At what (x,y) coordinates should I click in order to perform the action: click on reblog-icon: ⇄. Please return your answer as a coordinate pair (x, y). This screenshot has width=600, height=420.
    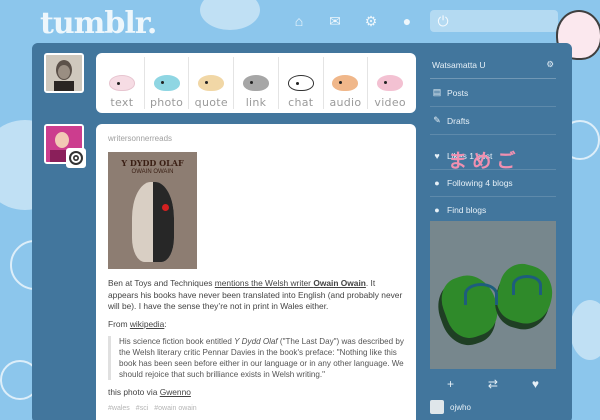
    Looking at the image, I should click on (493, 384).